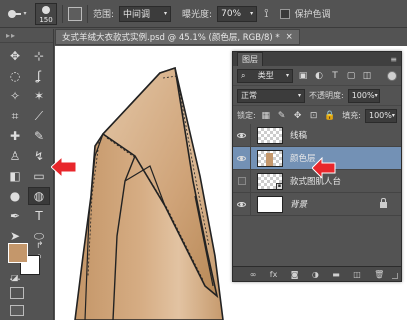 The height and width of the screenshot is (320, 407). Describe the element at coordinates (243, 75) in the screenshot. I see `search-icon: ⌕` at that location.